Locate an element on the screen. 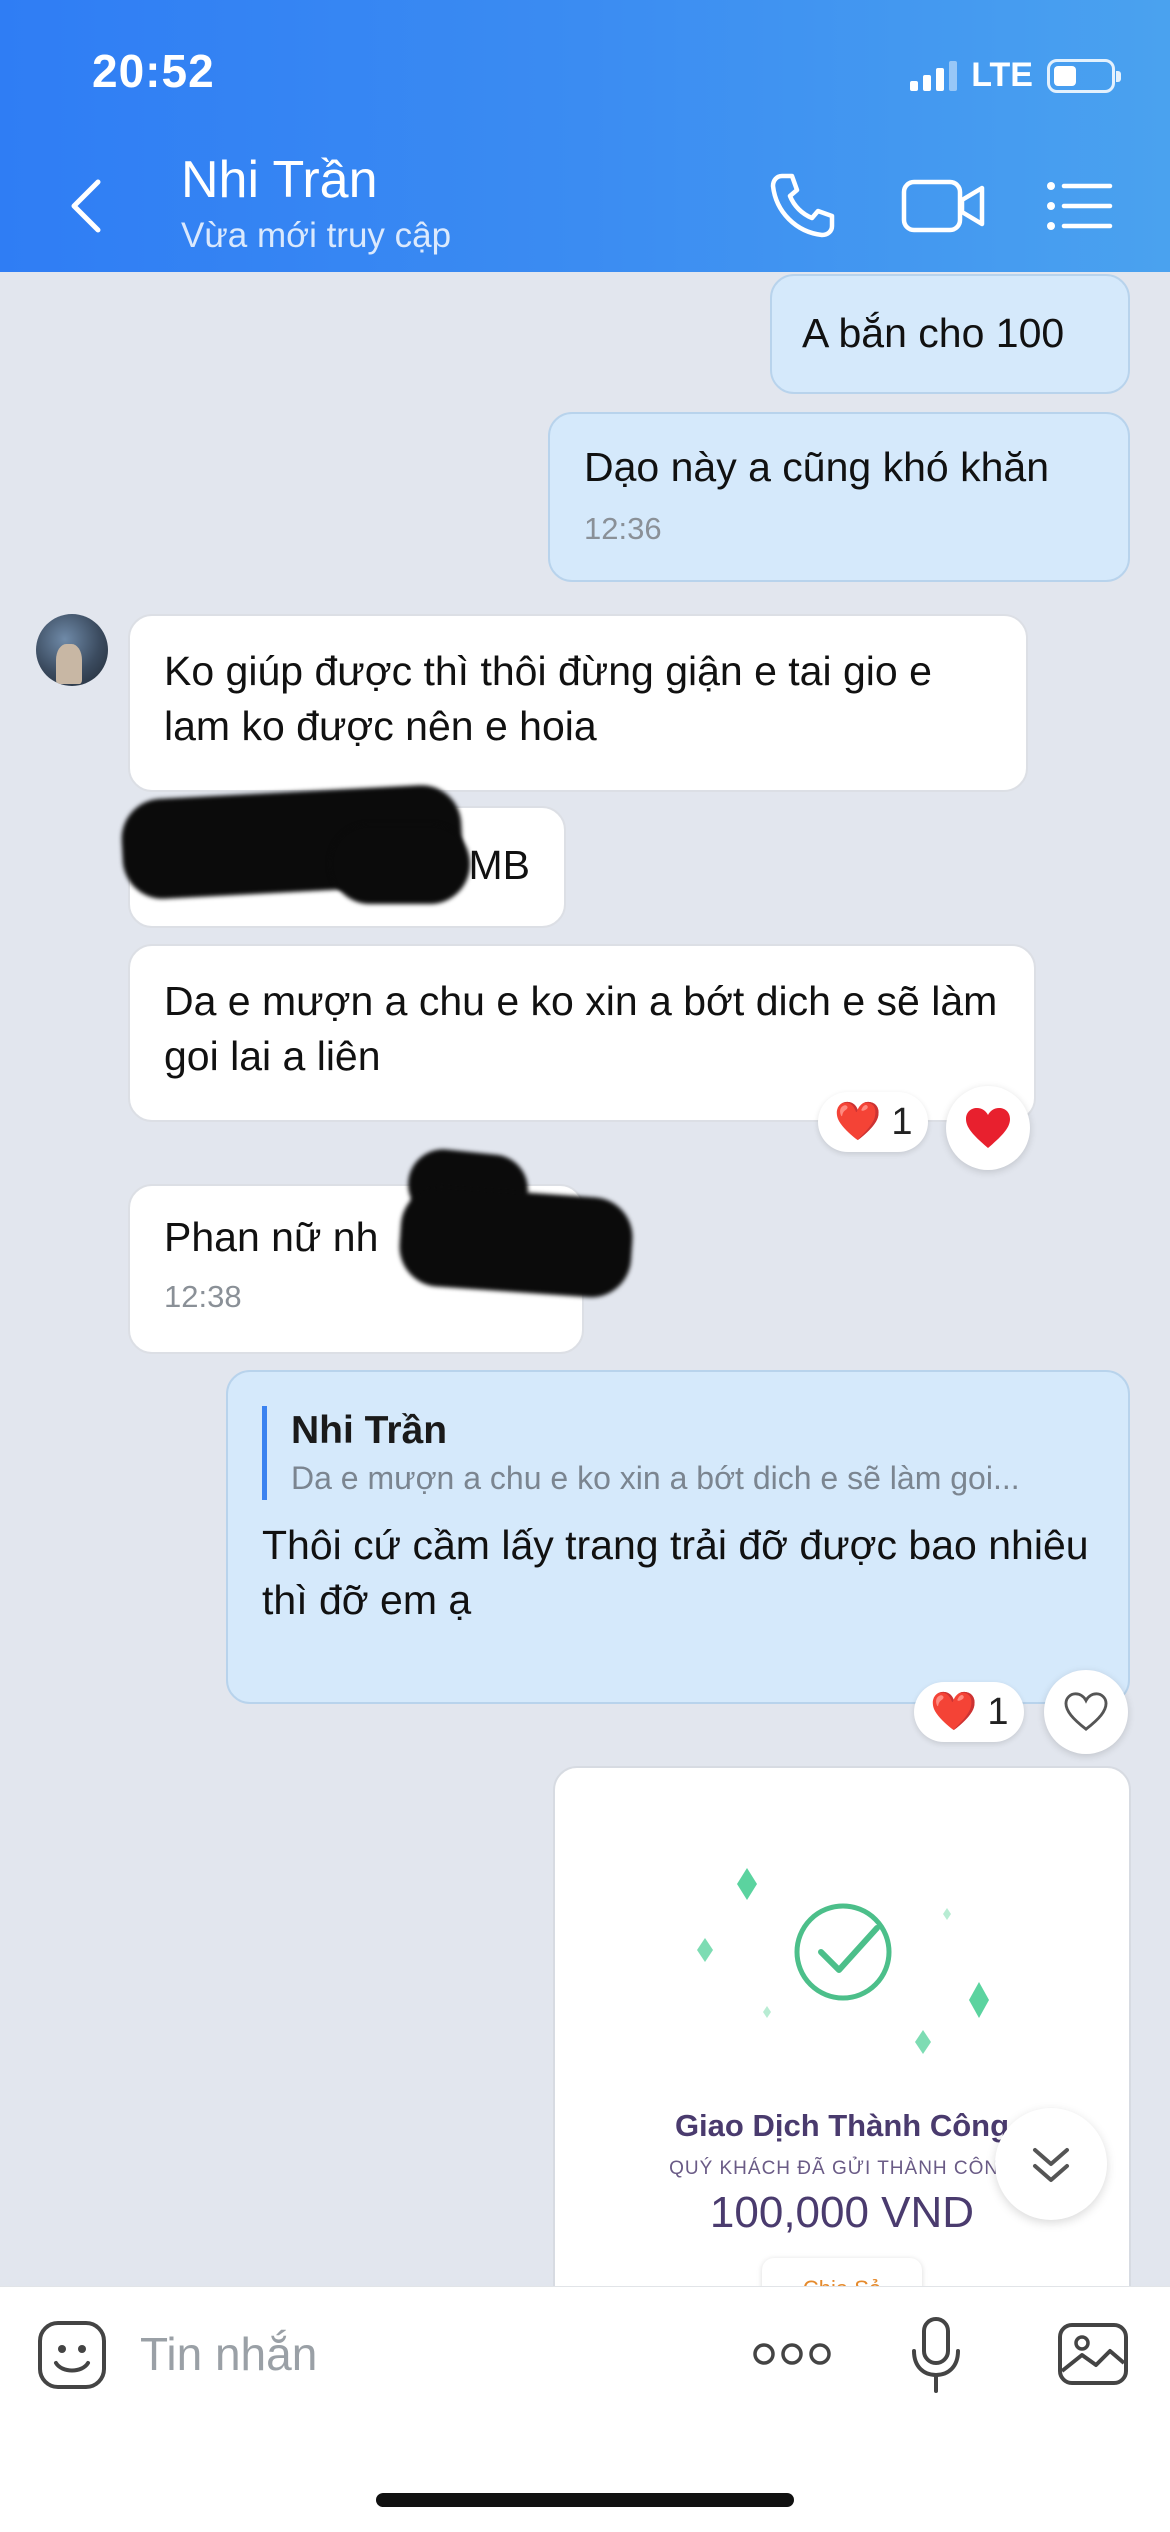 This screenshot has width=1170, height=2532. message-bubble-outgoing: Dạo này a cũng khó khăn 12:36 is located at coordinates (839, 497).